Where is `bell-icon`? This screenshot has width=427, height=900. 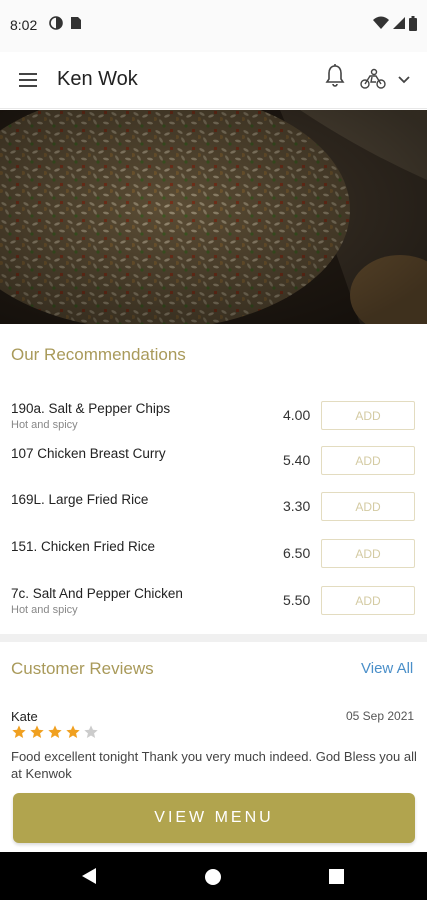
bell-icon is located at coordinates (335, 78).